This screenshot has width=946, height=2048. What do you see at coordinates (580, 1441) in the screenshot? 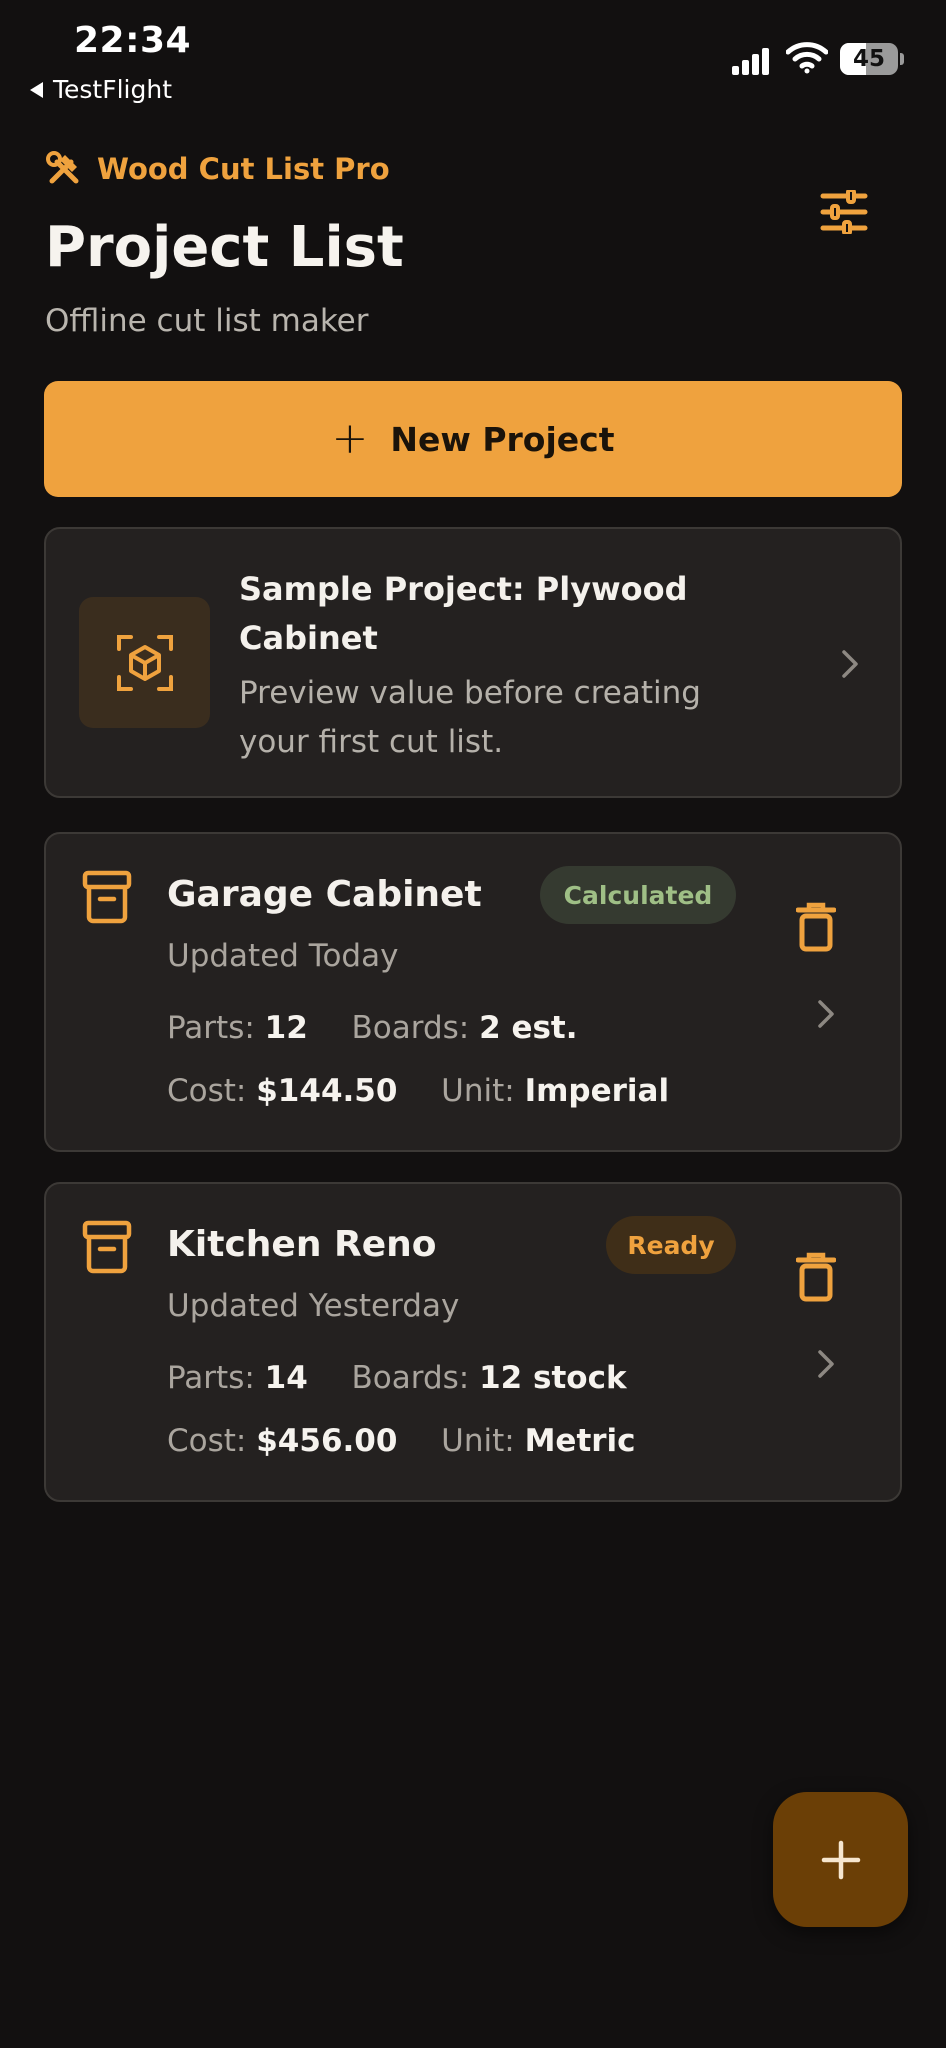
I see `unit-value: Metric` at bounding box center [580, 1441].